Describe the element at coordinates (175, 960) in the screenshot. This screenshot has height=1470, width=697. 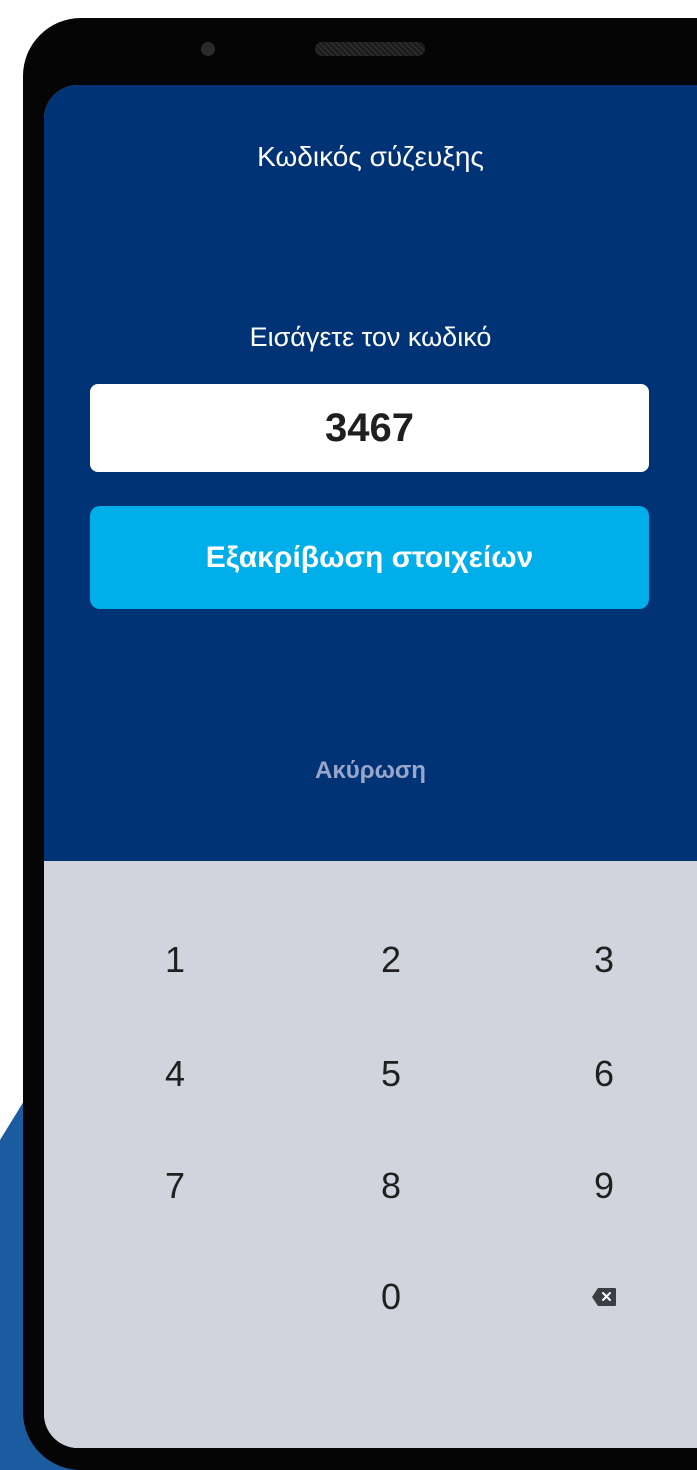
I see `keypad-key-1: 1` at that location.